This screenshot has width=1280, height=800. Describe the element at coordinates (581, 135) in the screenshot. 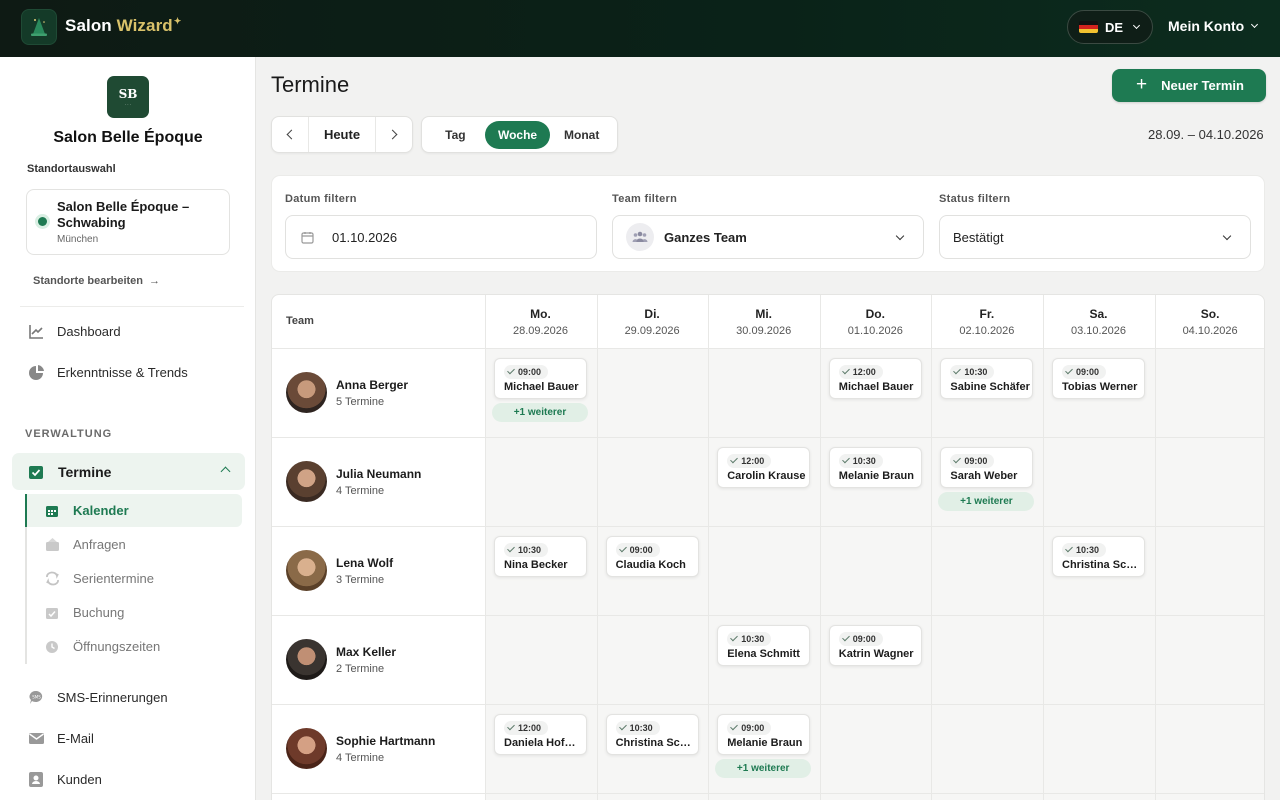

I see `view-tab-month: Monat` at that location.